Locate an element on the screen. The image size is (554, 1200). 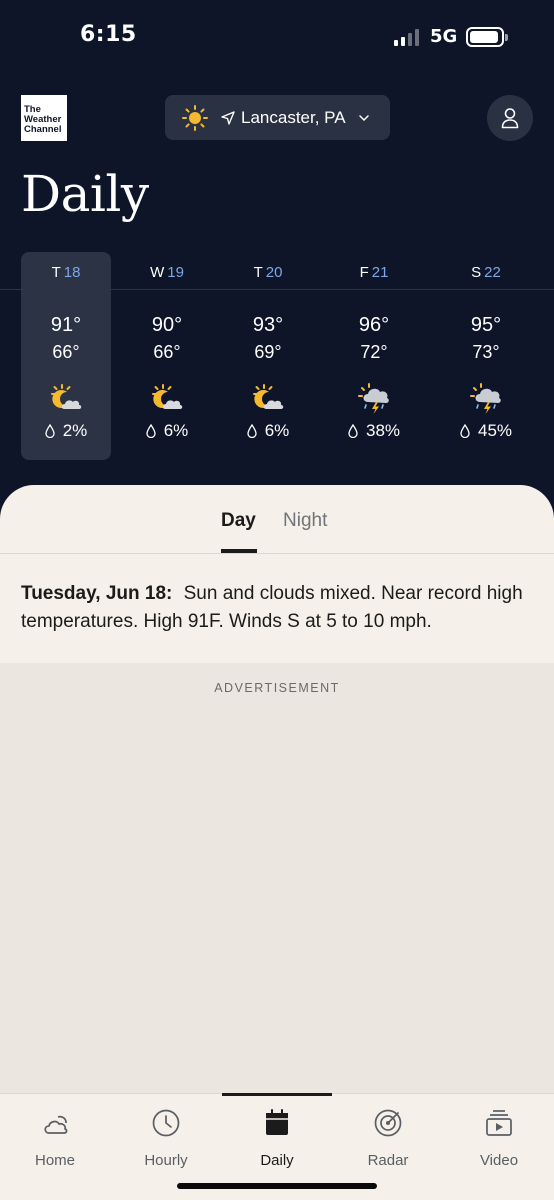
high-temp: 90° is located at coordinates (167, 325).